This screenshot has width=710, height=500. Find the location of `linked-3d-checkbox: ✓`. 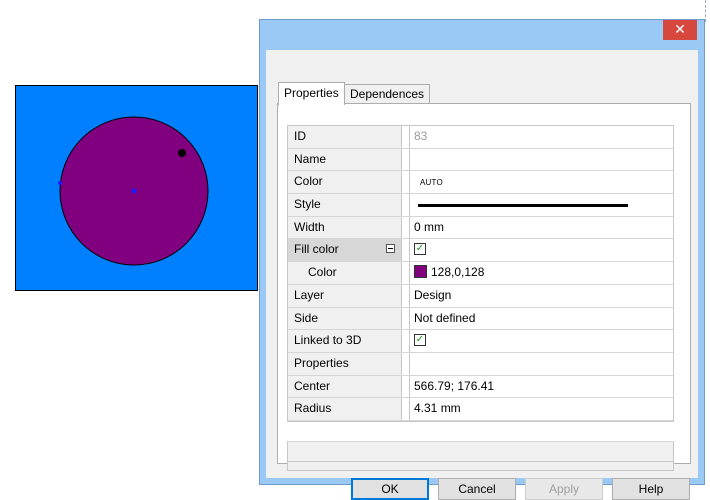

linked-3d-checkbox: ✓ is located at coordinates (420, 340).